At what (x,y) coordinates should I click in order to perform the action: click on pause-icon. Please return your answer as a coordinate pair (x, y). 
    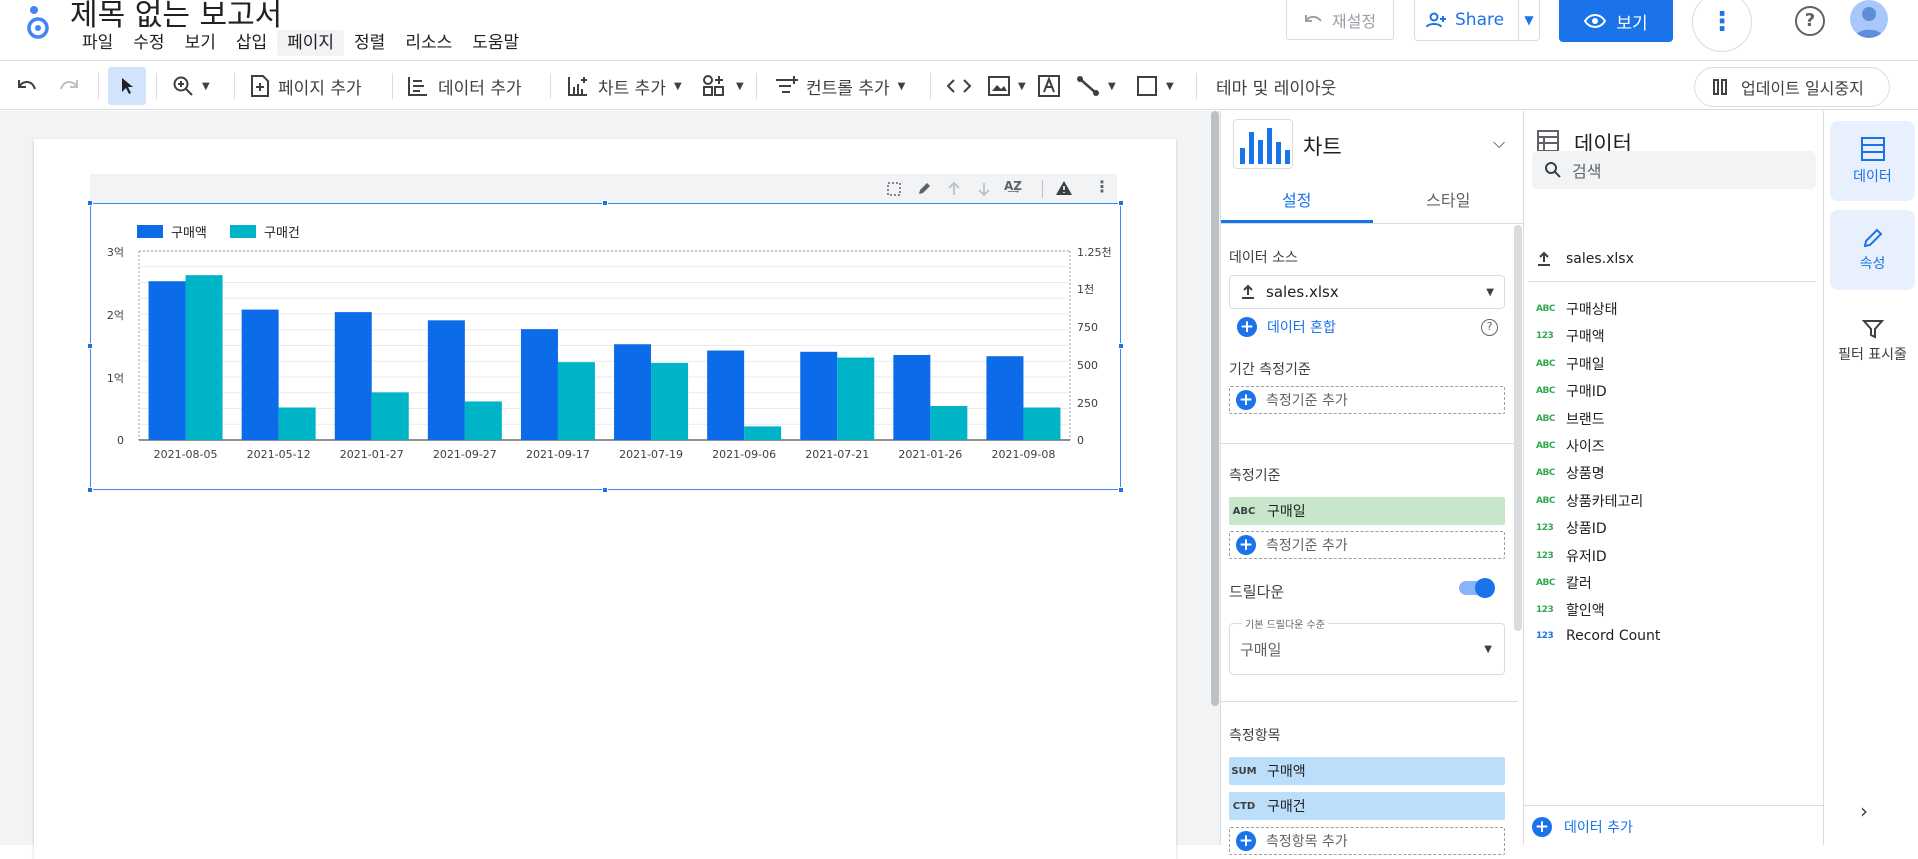
    Looking at the image, I should click on (1720, 87).